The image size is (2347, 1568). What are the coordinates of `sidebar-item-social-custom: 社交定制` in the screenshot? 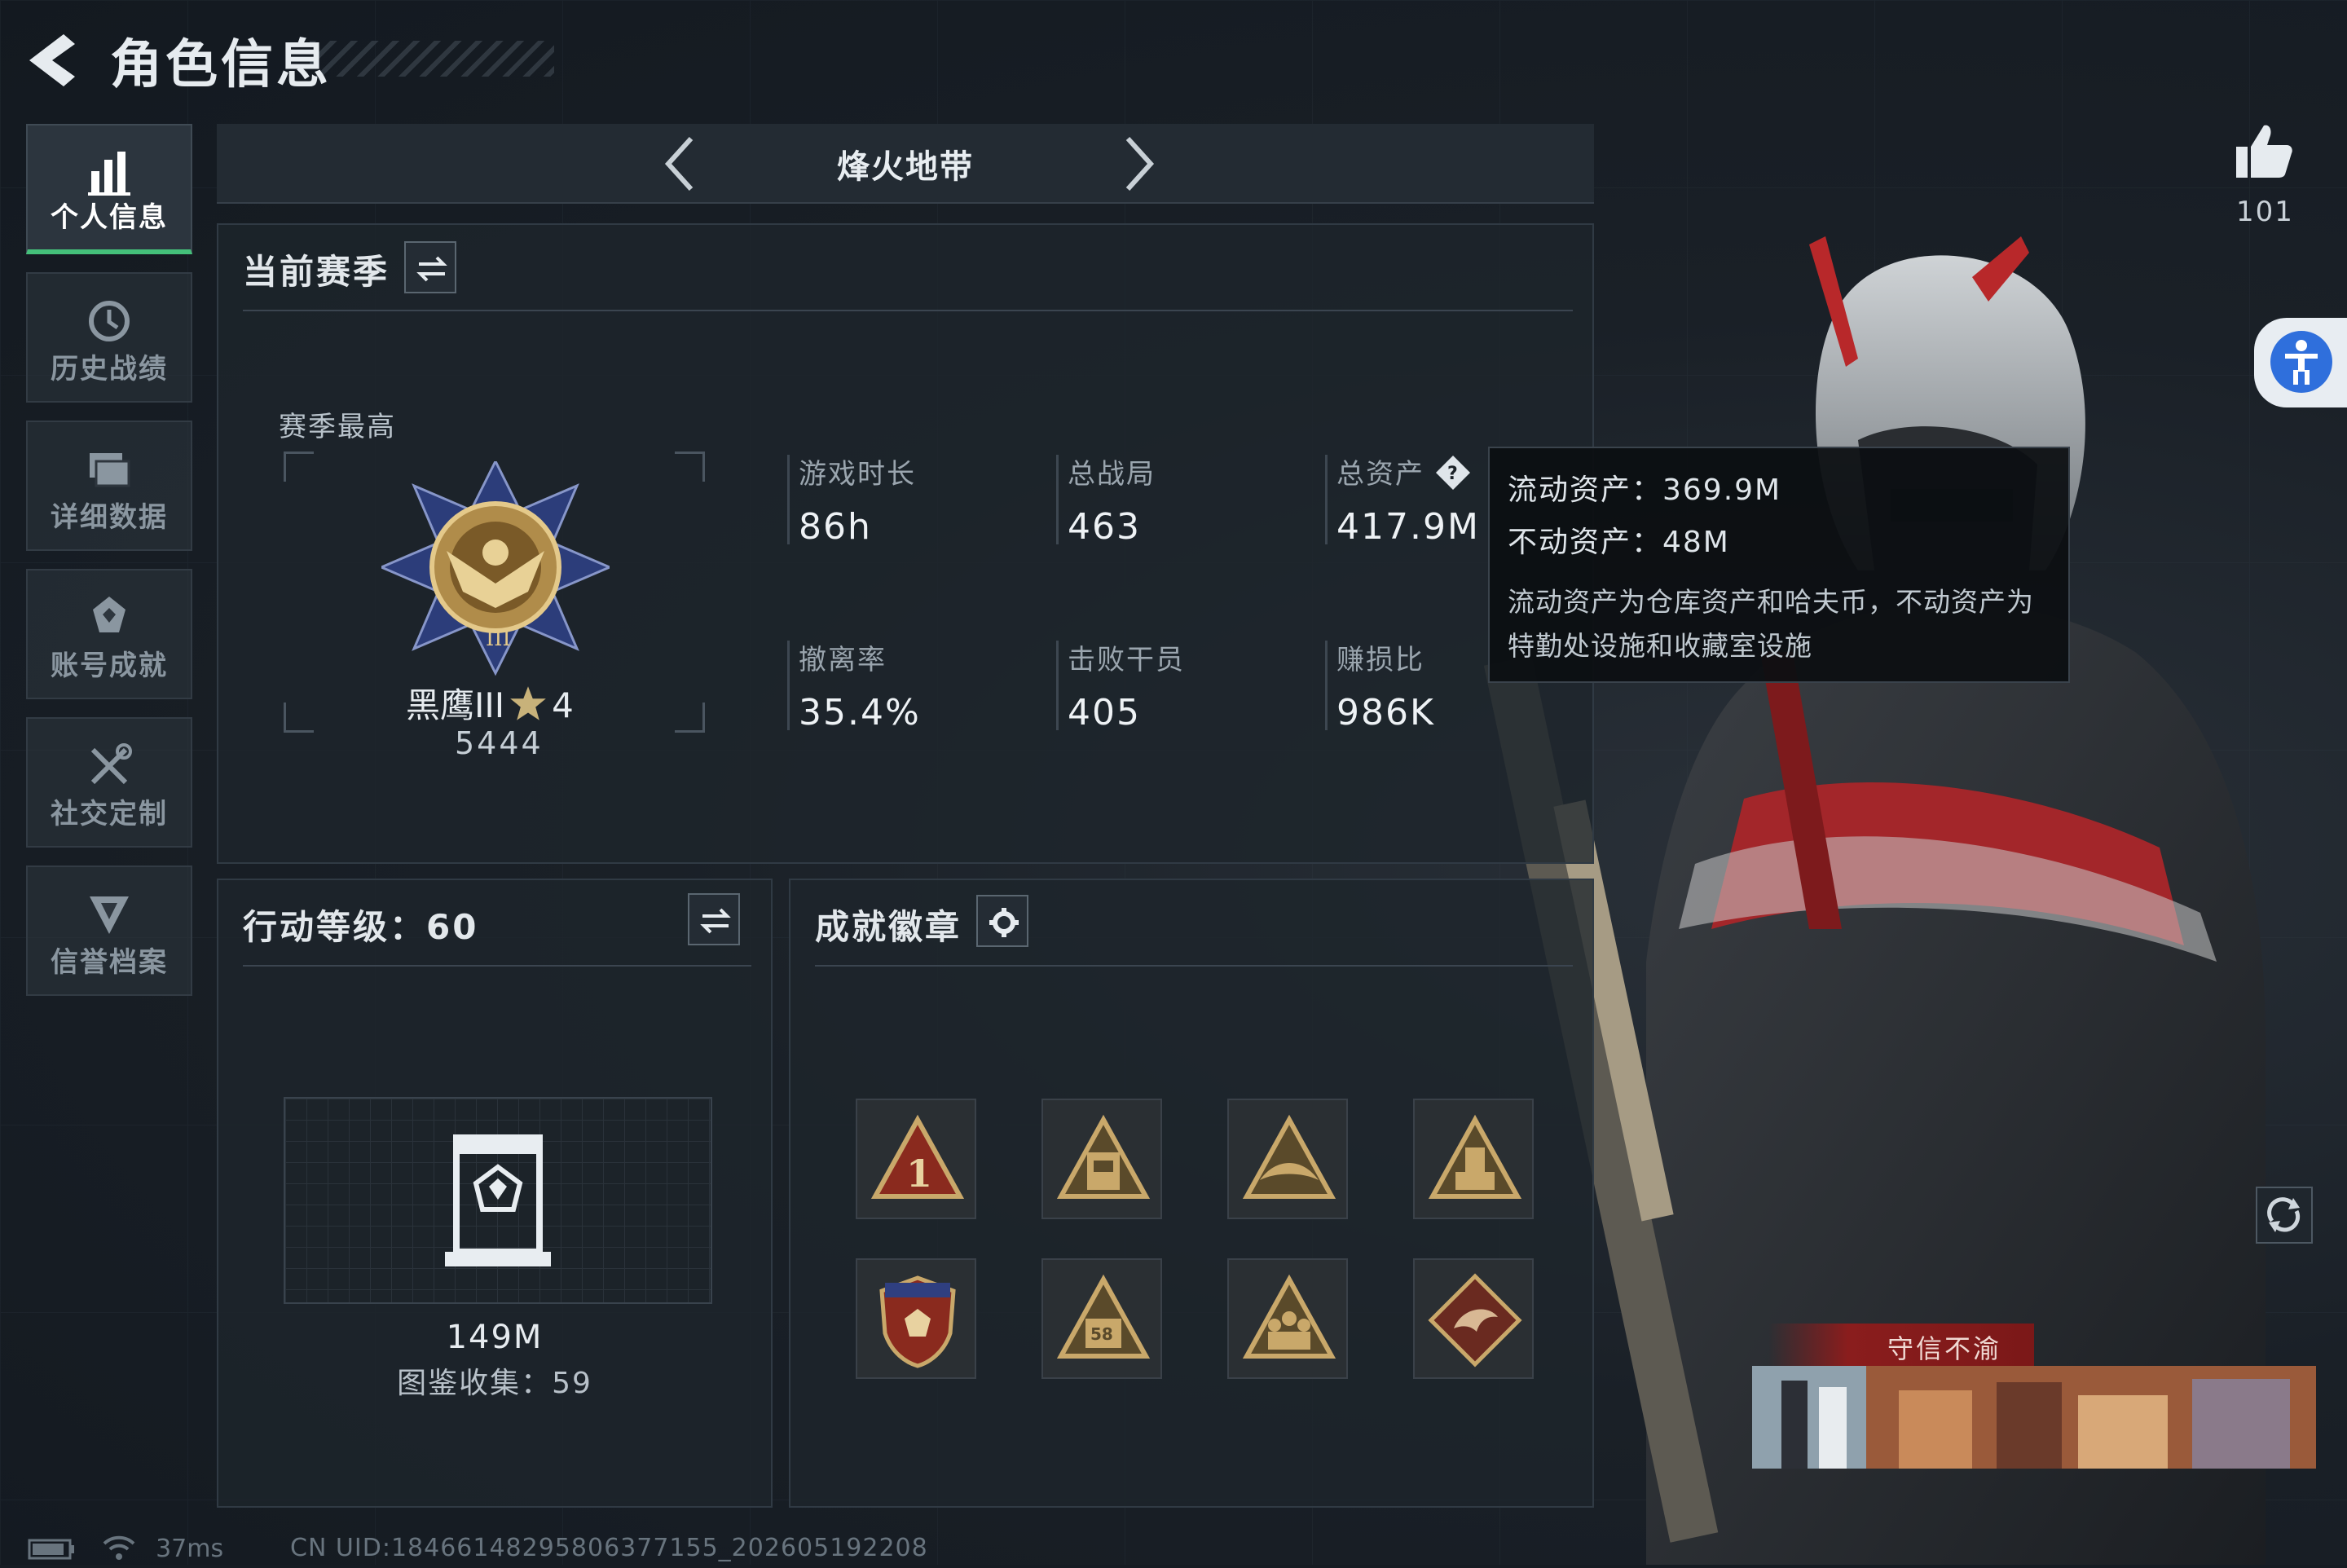 It's located at (109, 782).